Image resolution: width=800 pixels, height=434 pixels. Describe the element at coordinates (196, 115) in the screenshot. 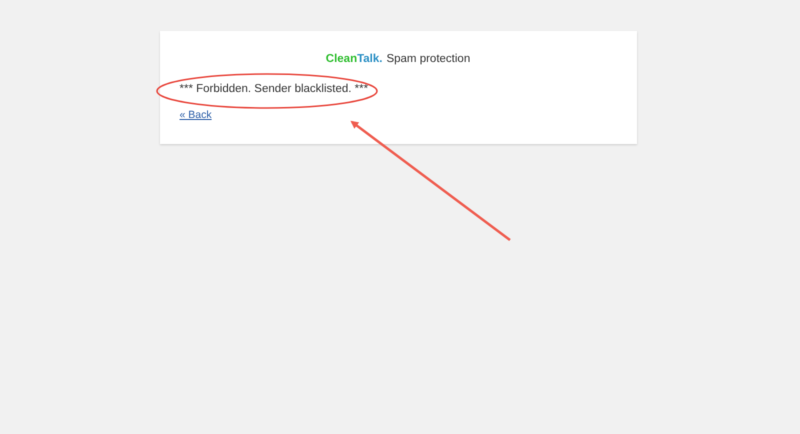

I see `back-link: « Back` at that location.